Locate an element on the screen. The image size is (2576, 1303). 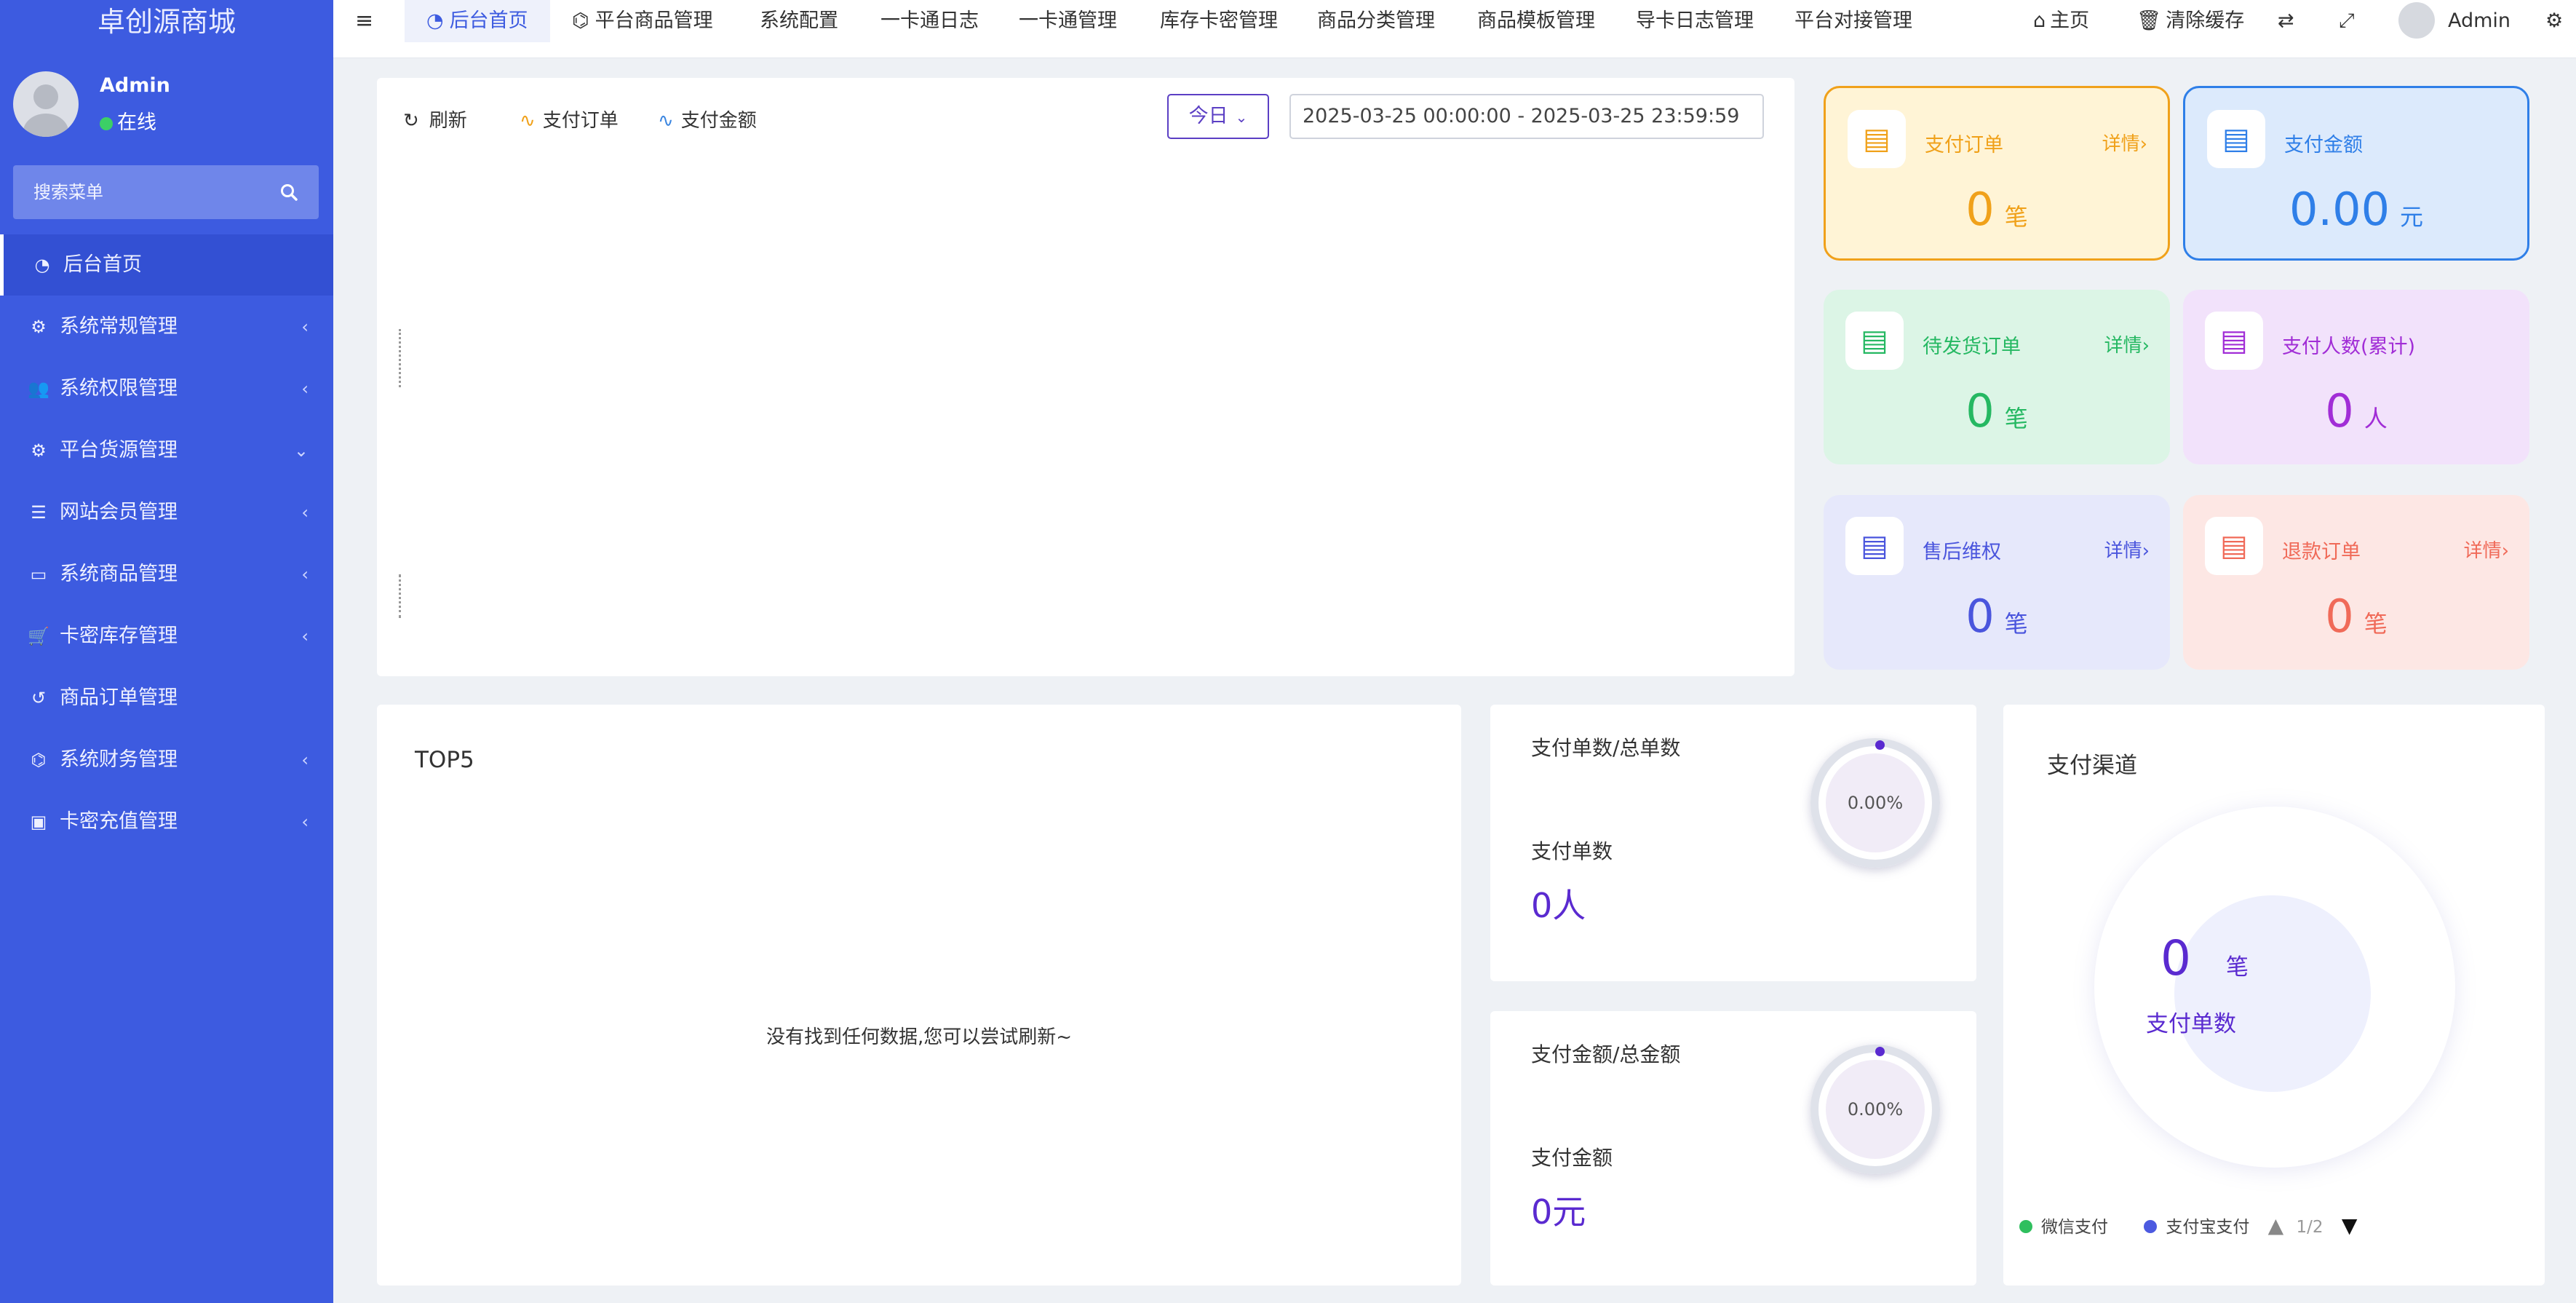
refresh-icon: ↻ is located at coordinates (411, 121).